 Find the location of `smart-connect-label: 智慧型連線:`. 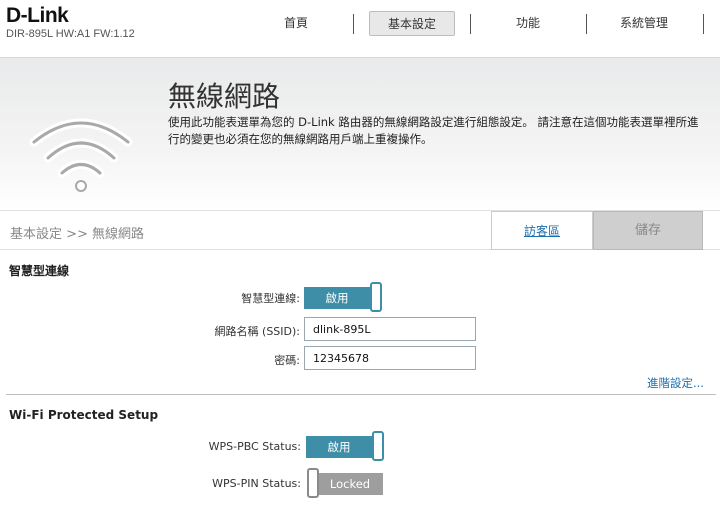

smart-connect-label: 智慧型連線: is located at coordinates (270, 298).